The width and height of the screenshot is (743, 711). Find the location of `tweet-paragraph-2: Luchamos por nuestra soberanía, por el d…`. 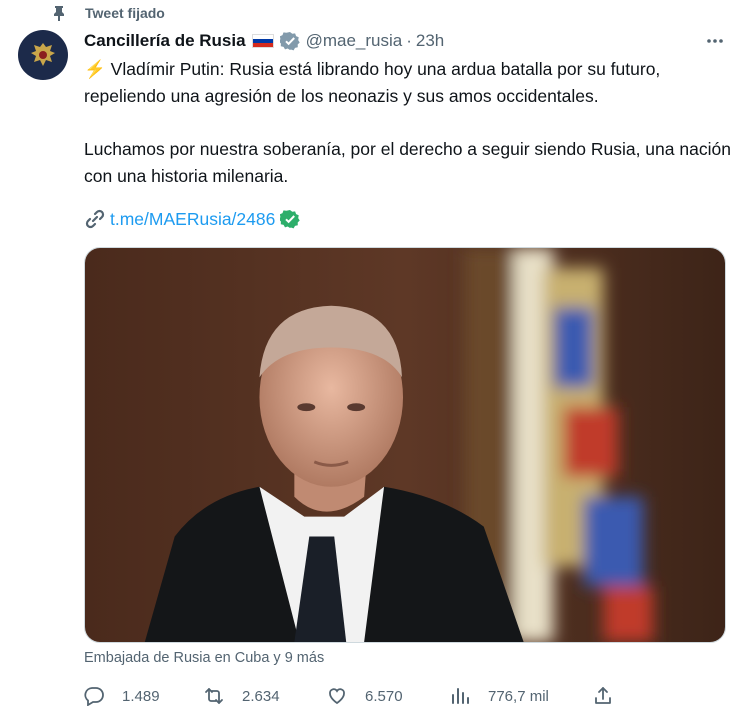

tweet-paragraph-2: Luchamos por nuestra soberanía, por el d… is located at coordinates (407, 162).